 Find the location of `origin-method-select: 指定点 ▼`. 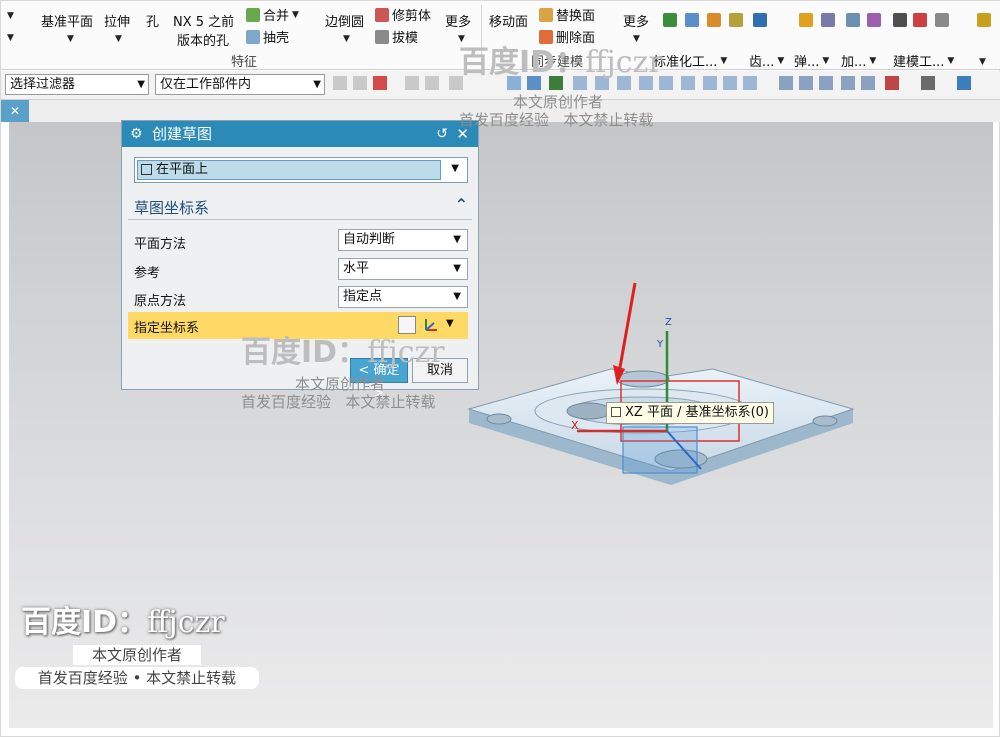

origin-method-select: 指定点 ▼ is located at coordinates (403, 297).